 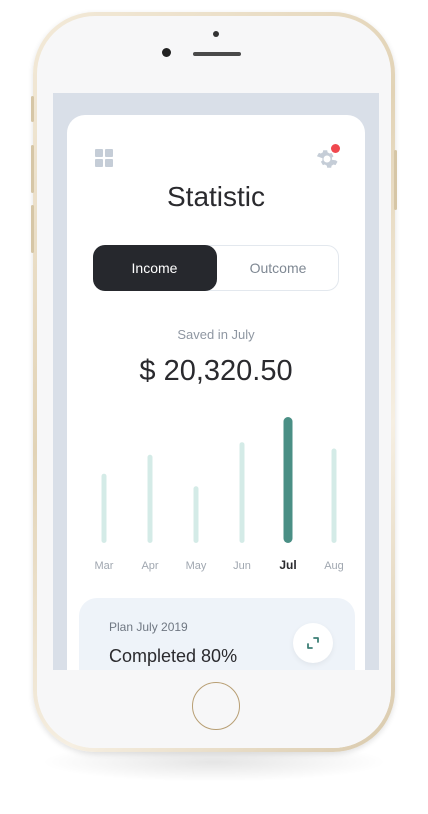 I want to click on plan-label: Plan July 2019, so click(x=148, y=627).